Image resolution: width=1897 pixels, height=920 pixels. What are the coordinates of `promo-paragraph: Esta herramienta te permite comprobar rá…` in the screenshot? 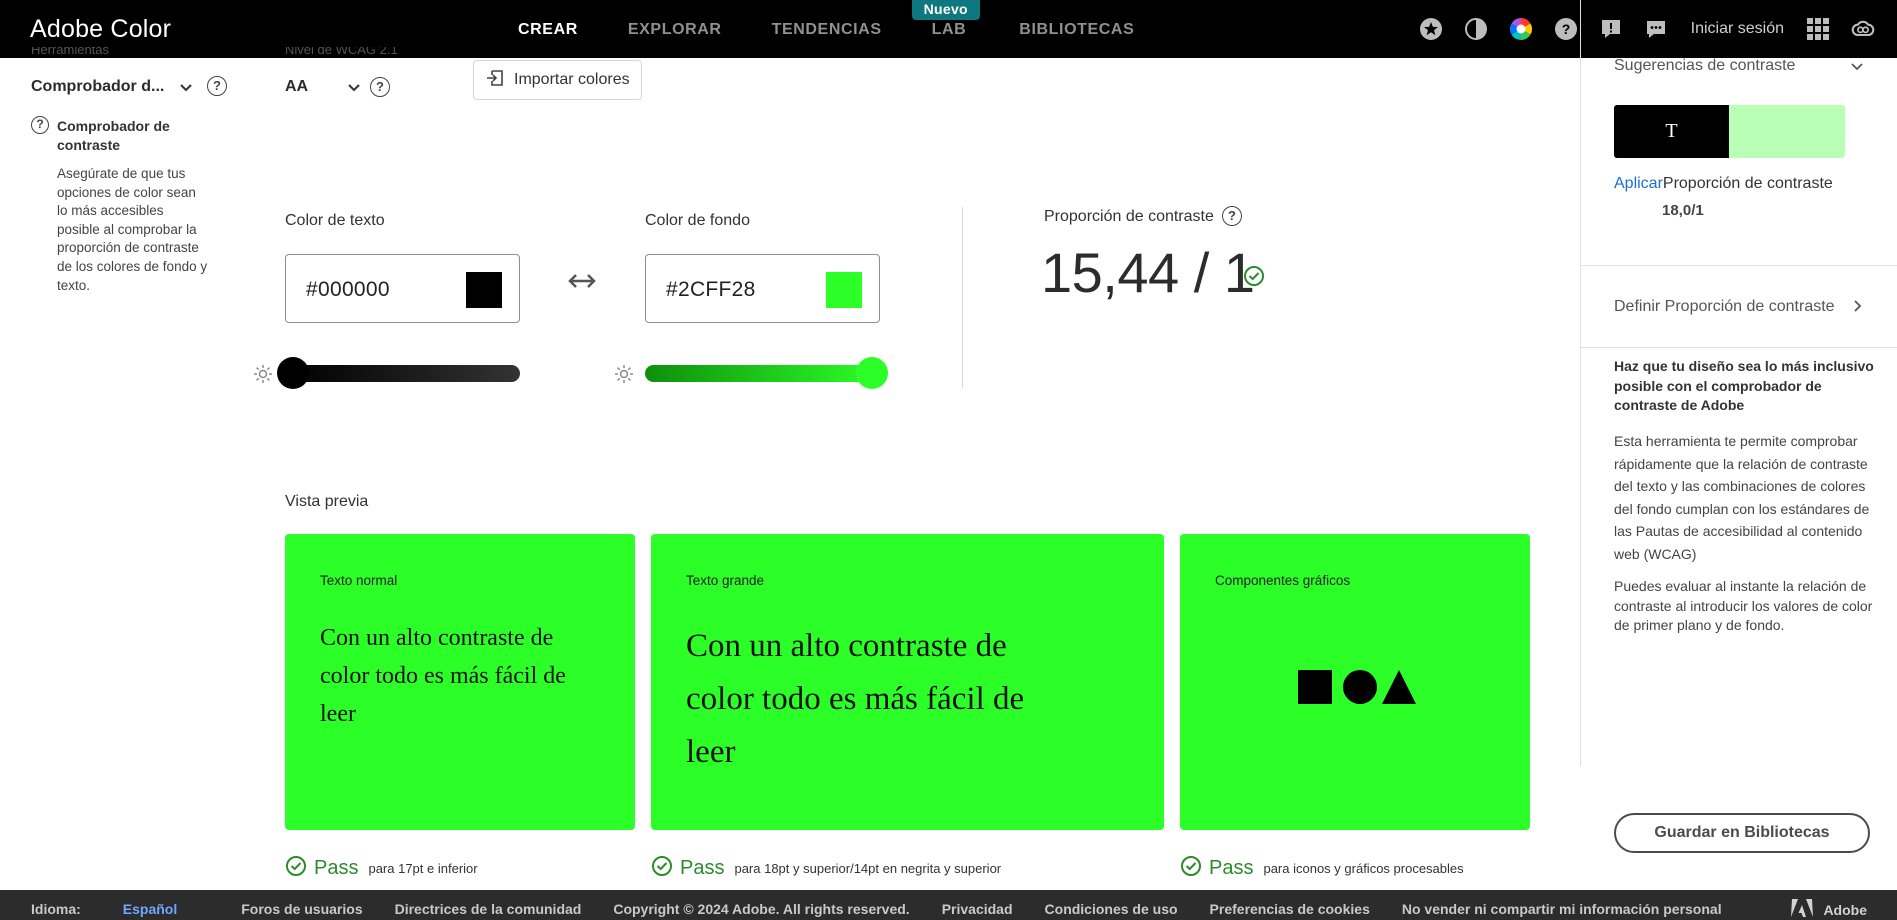 It's located at (1742, 497).